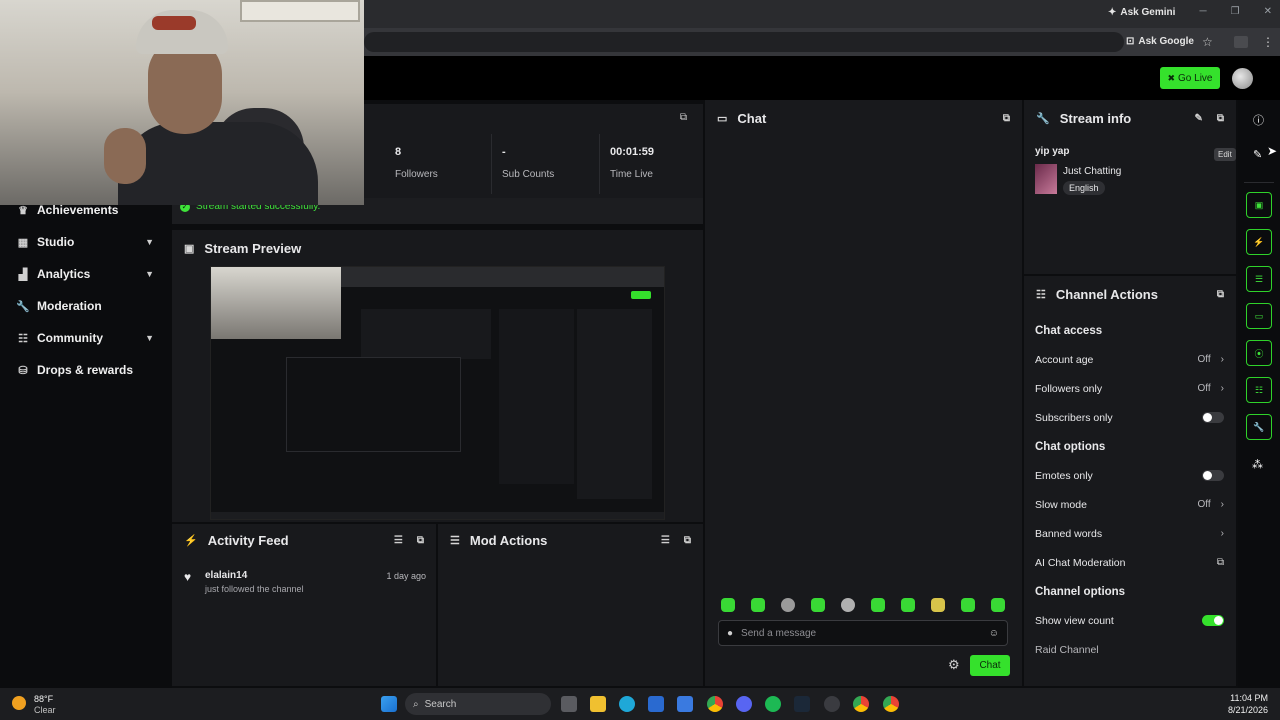 The image size is (1280, 720). What do you see at coordinates (1258, 120) in the screenshot?
I see `info-icon: ⓘ` at bounding box center [1258, 120].